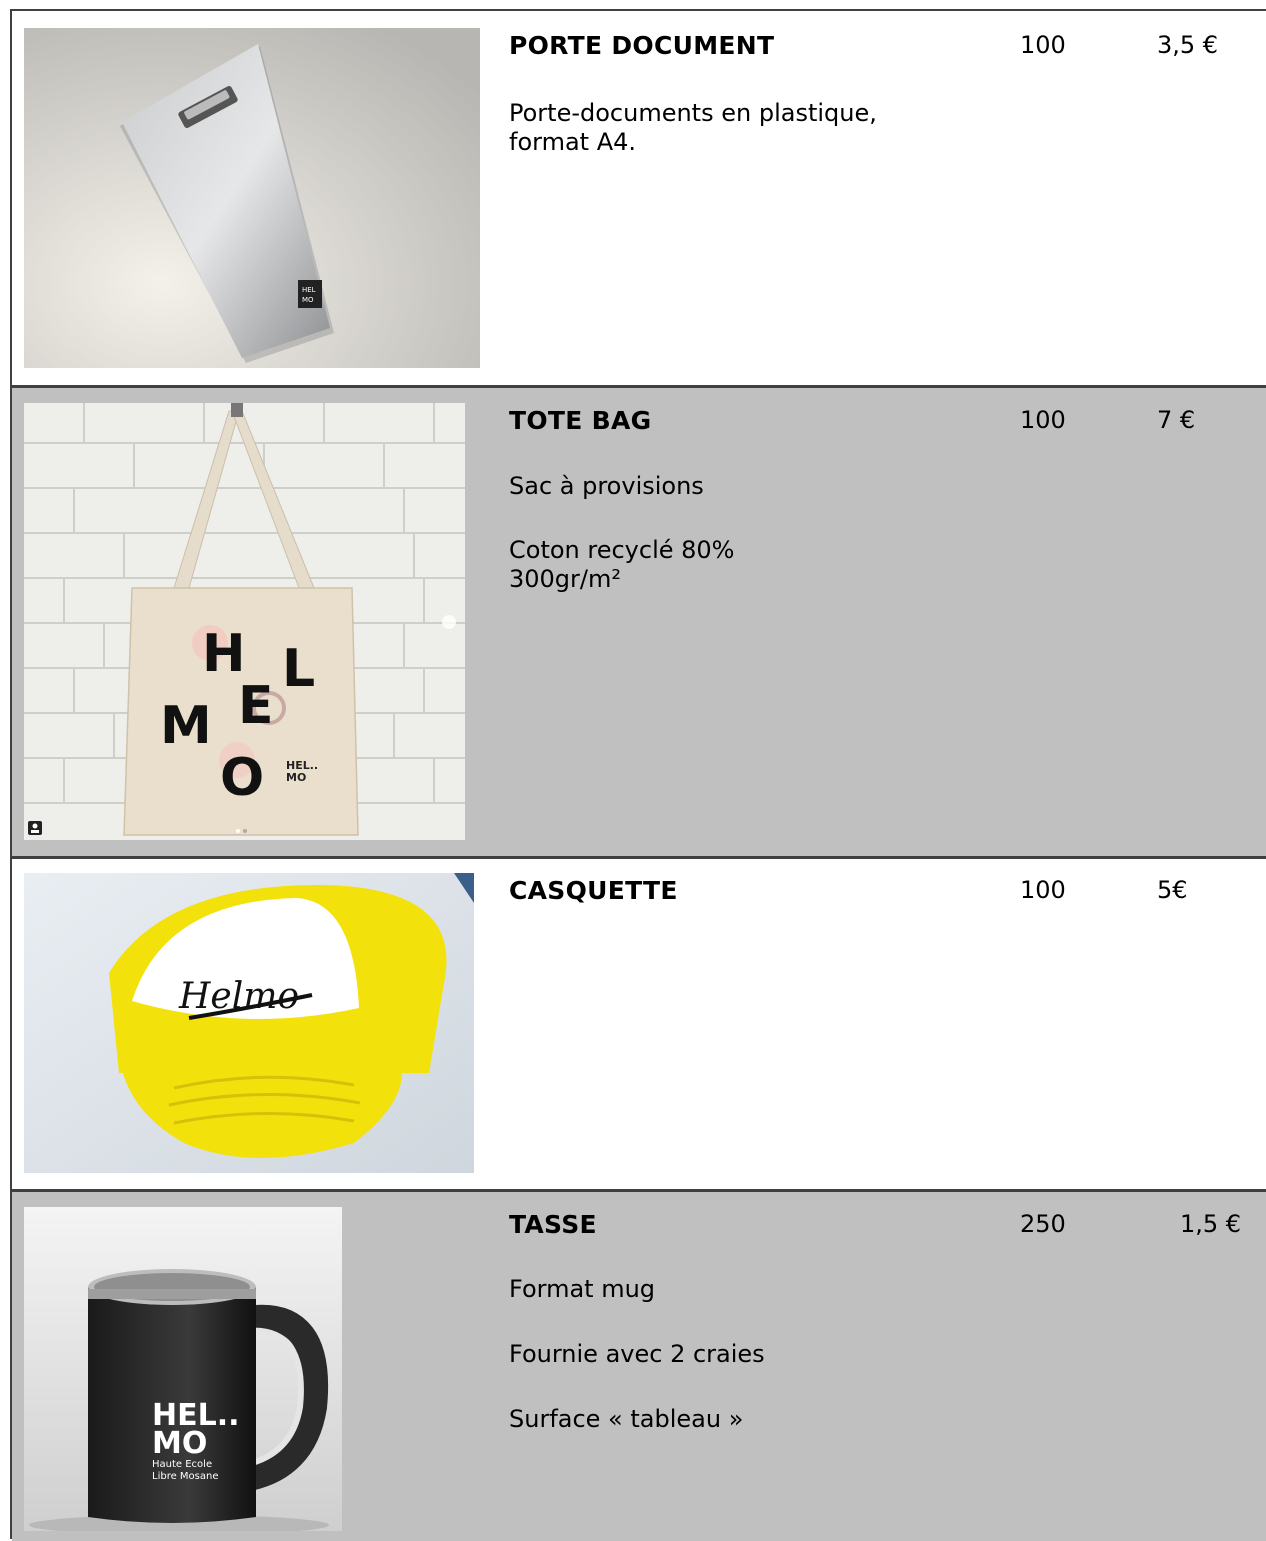 The height and width of the screenshot is (1541, 1266). What do you see at coordinates (626, 1419) in the screenshot?
I see `product-description: Surface « tableau »` at bounding box center [626, 1419].